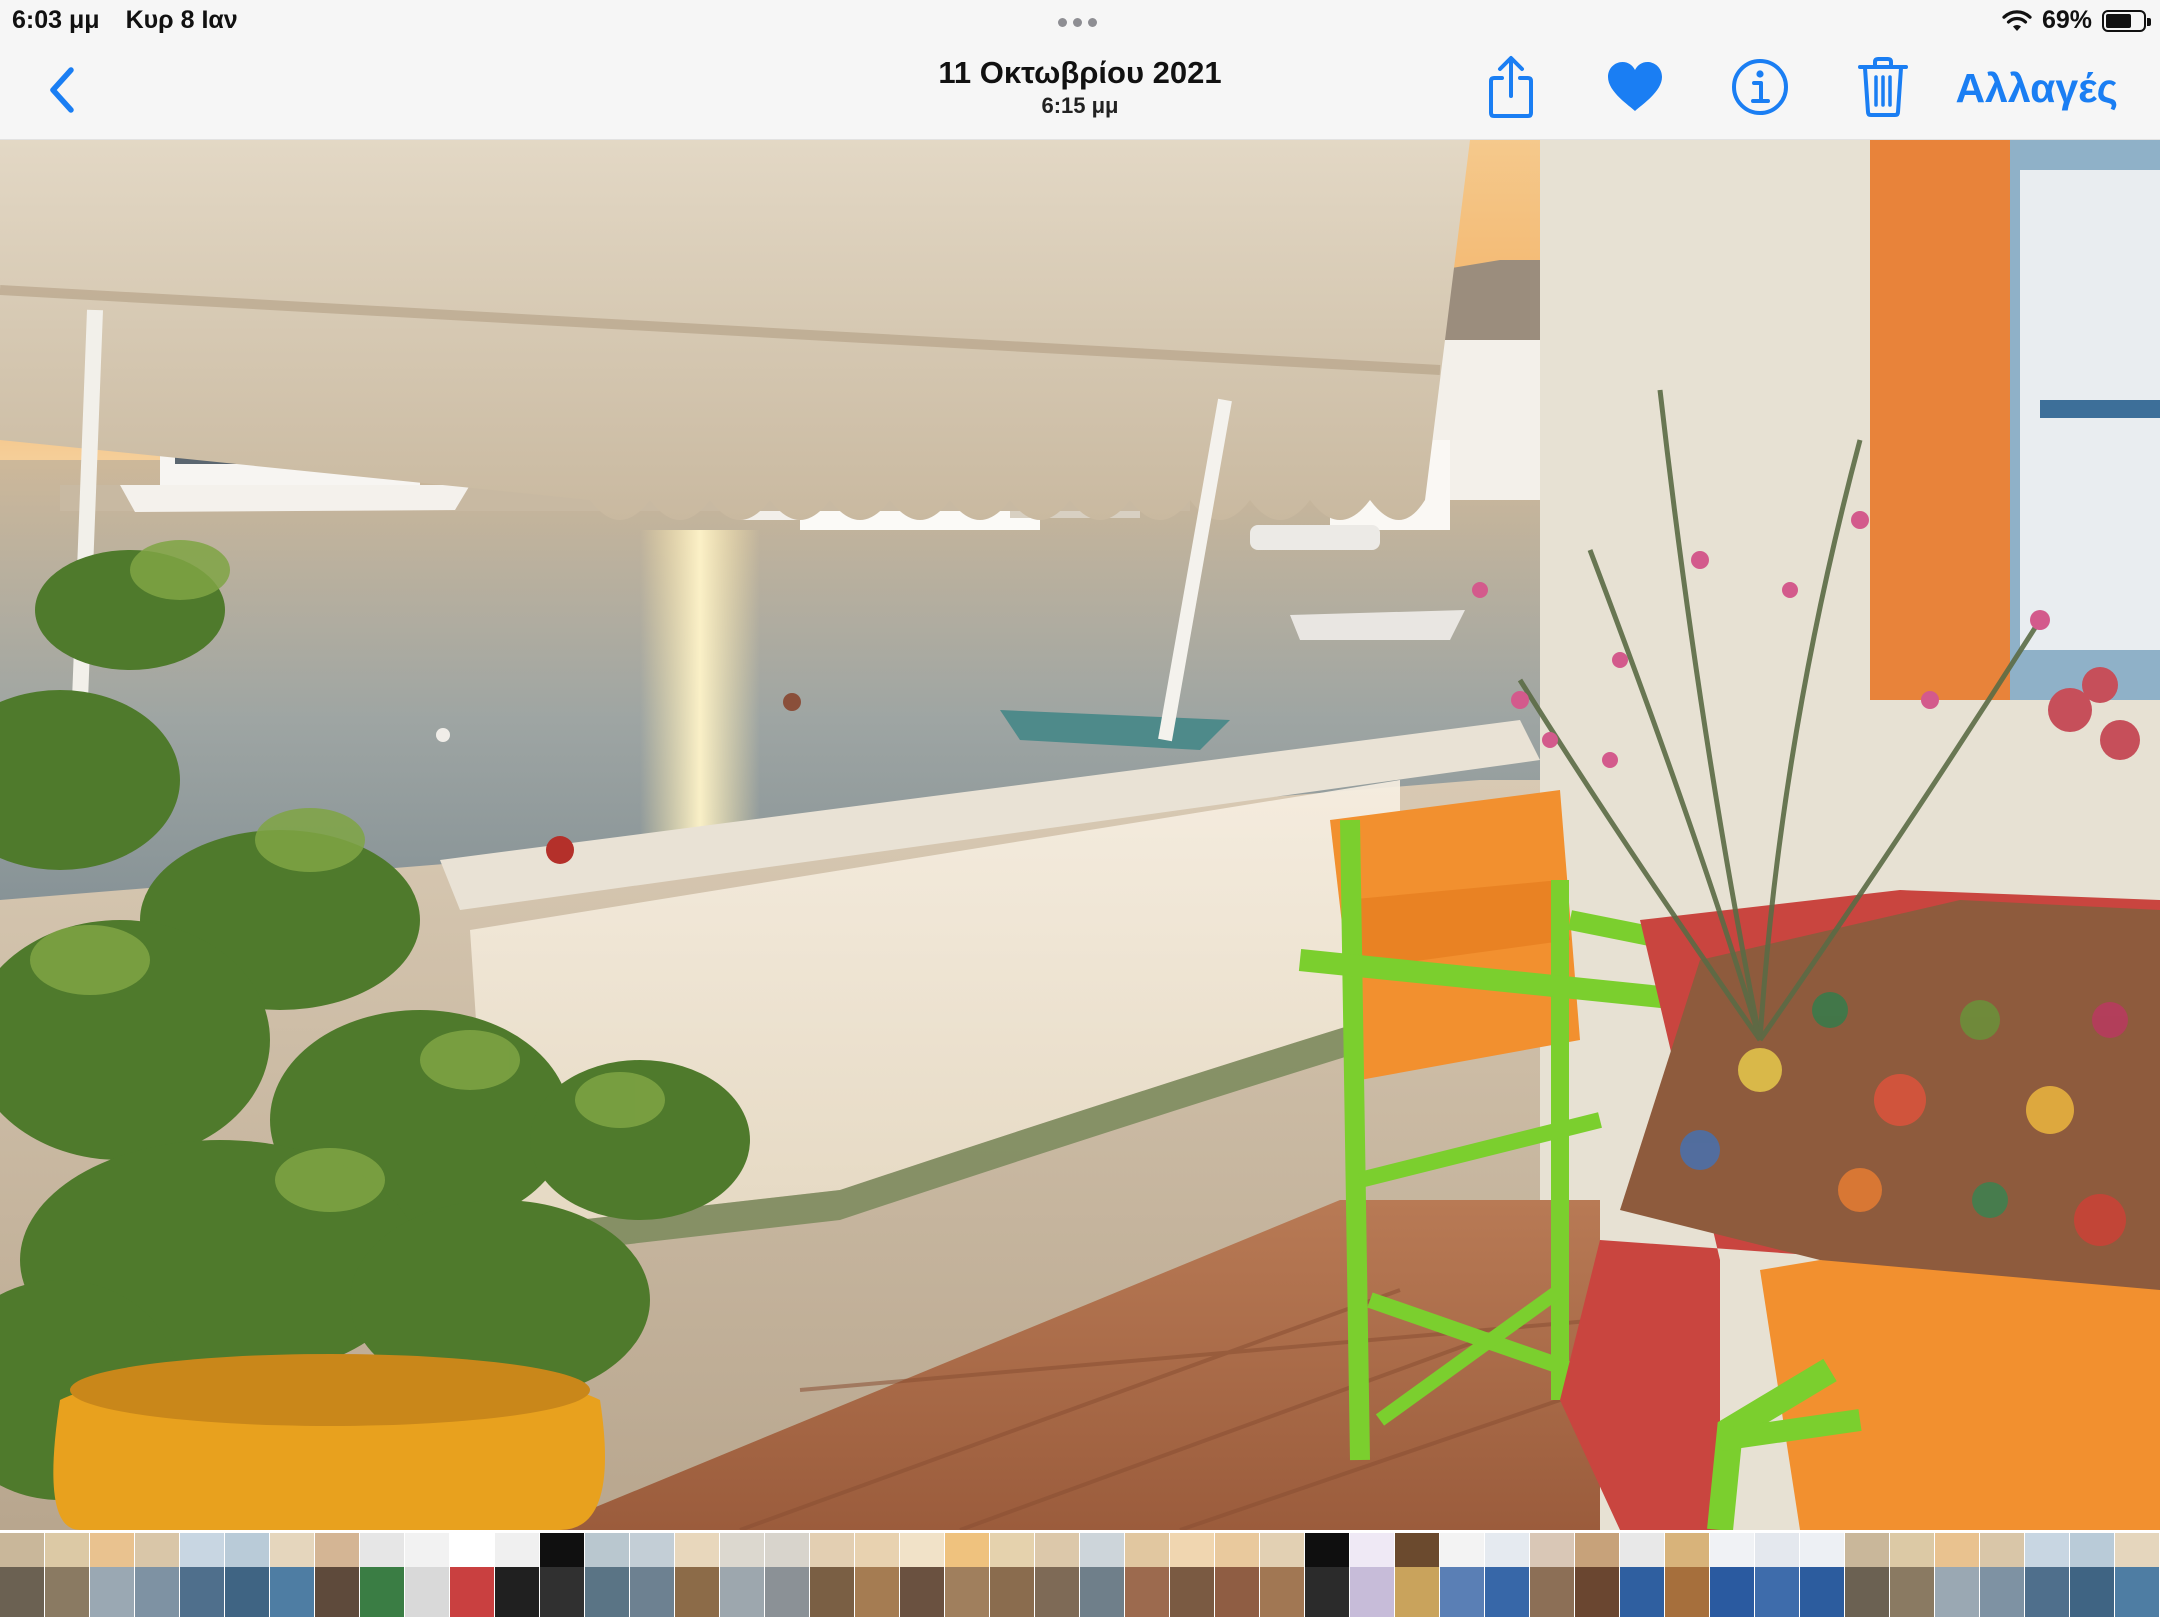  Describe the element at coordinates (181, 20) in the screenshot. I see `status-date: Κυρ 8 Ιαν` at that location.